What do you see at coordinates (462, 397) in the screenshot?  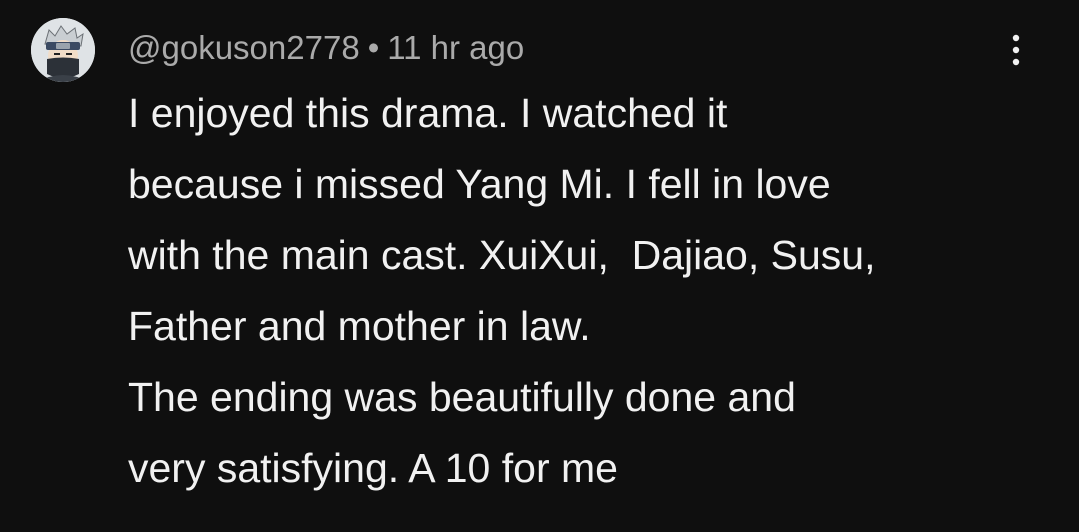 I see `comment-line: The ending was beautifully done and` at bounding box center [462, 397].